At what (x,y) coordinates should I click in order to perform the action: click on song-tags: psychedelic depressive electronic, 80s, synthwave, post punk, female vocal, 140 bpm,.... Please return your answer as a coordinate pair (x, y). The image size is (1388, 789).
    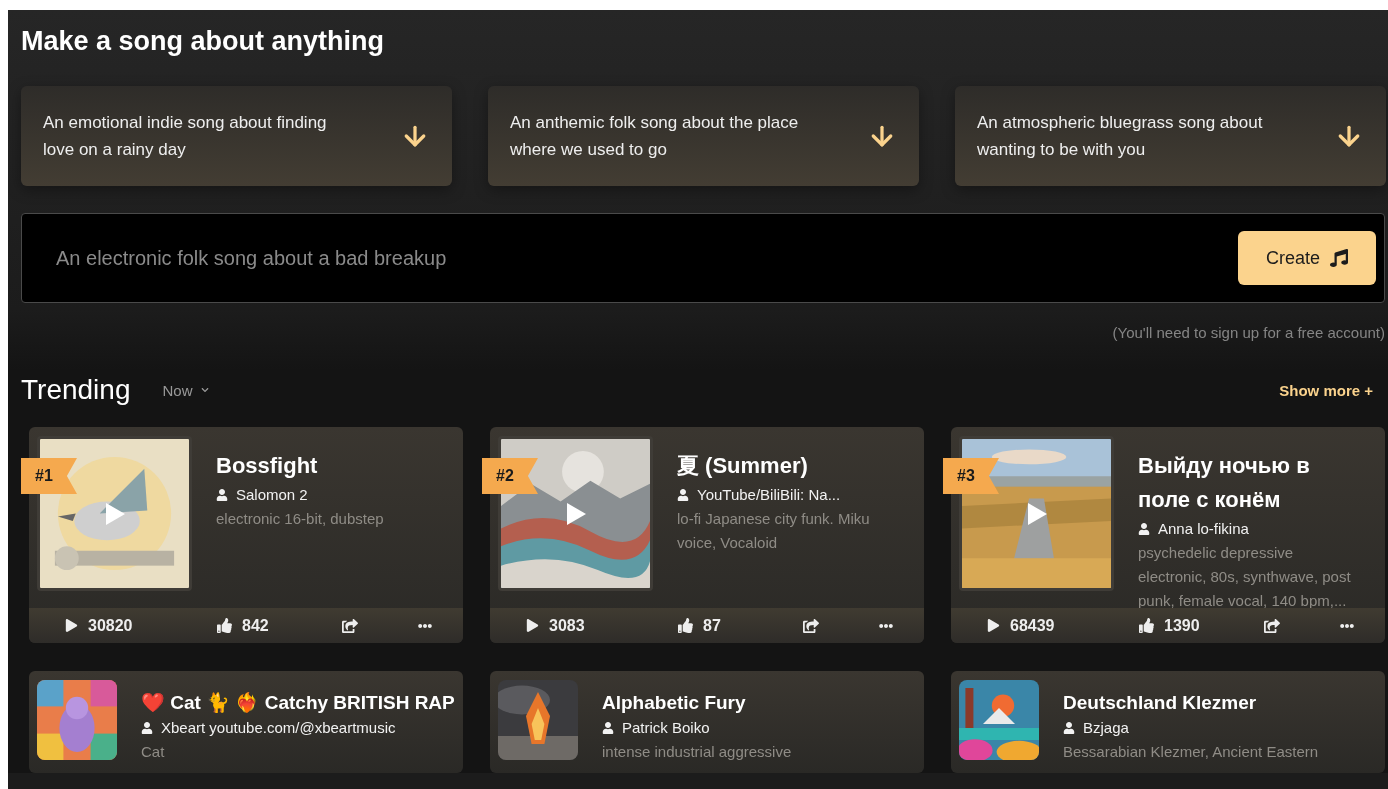
    Looking at the image, I should click on (1247, 577).